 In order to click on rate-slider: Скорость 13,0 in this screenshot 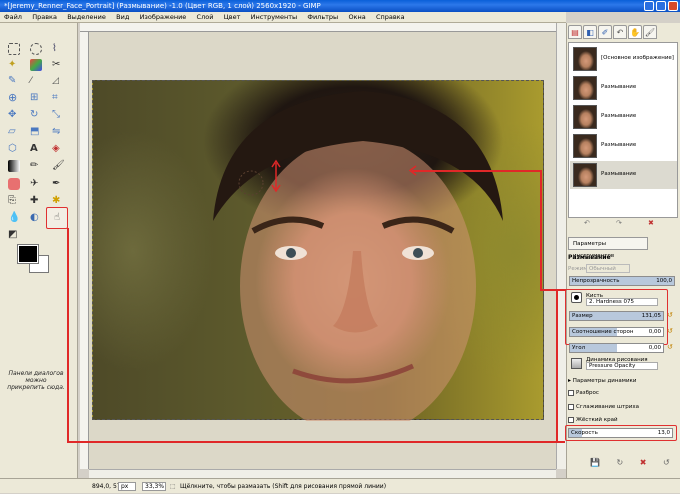, I will do `click(620, 433)`.